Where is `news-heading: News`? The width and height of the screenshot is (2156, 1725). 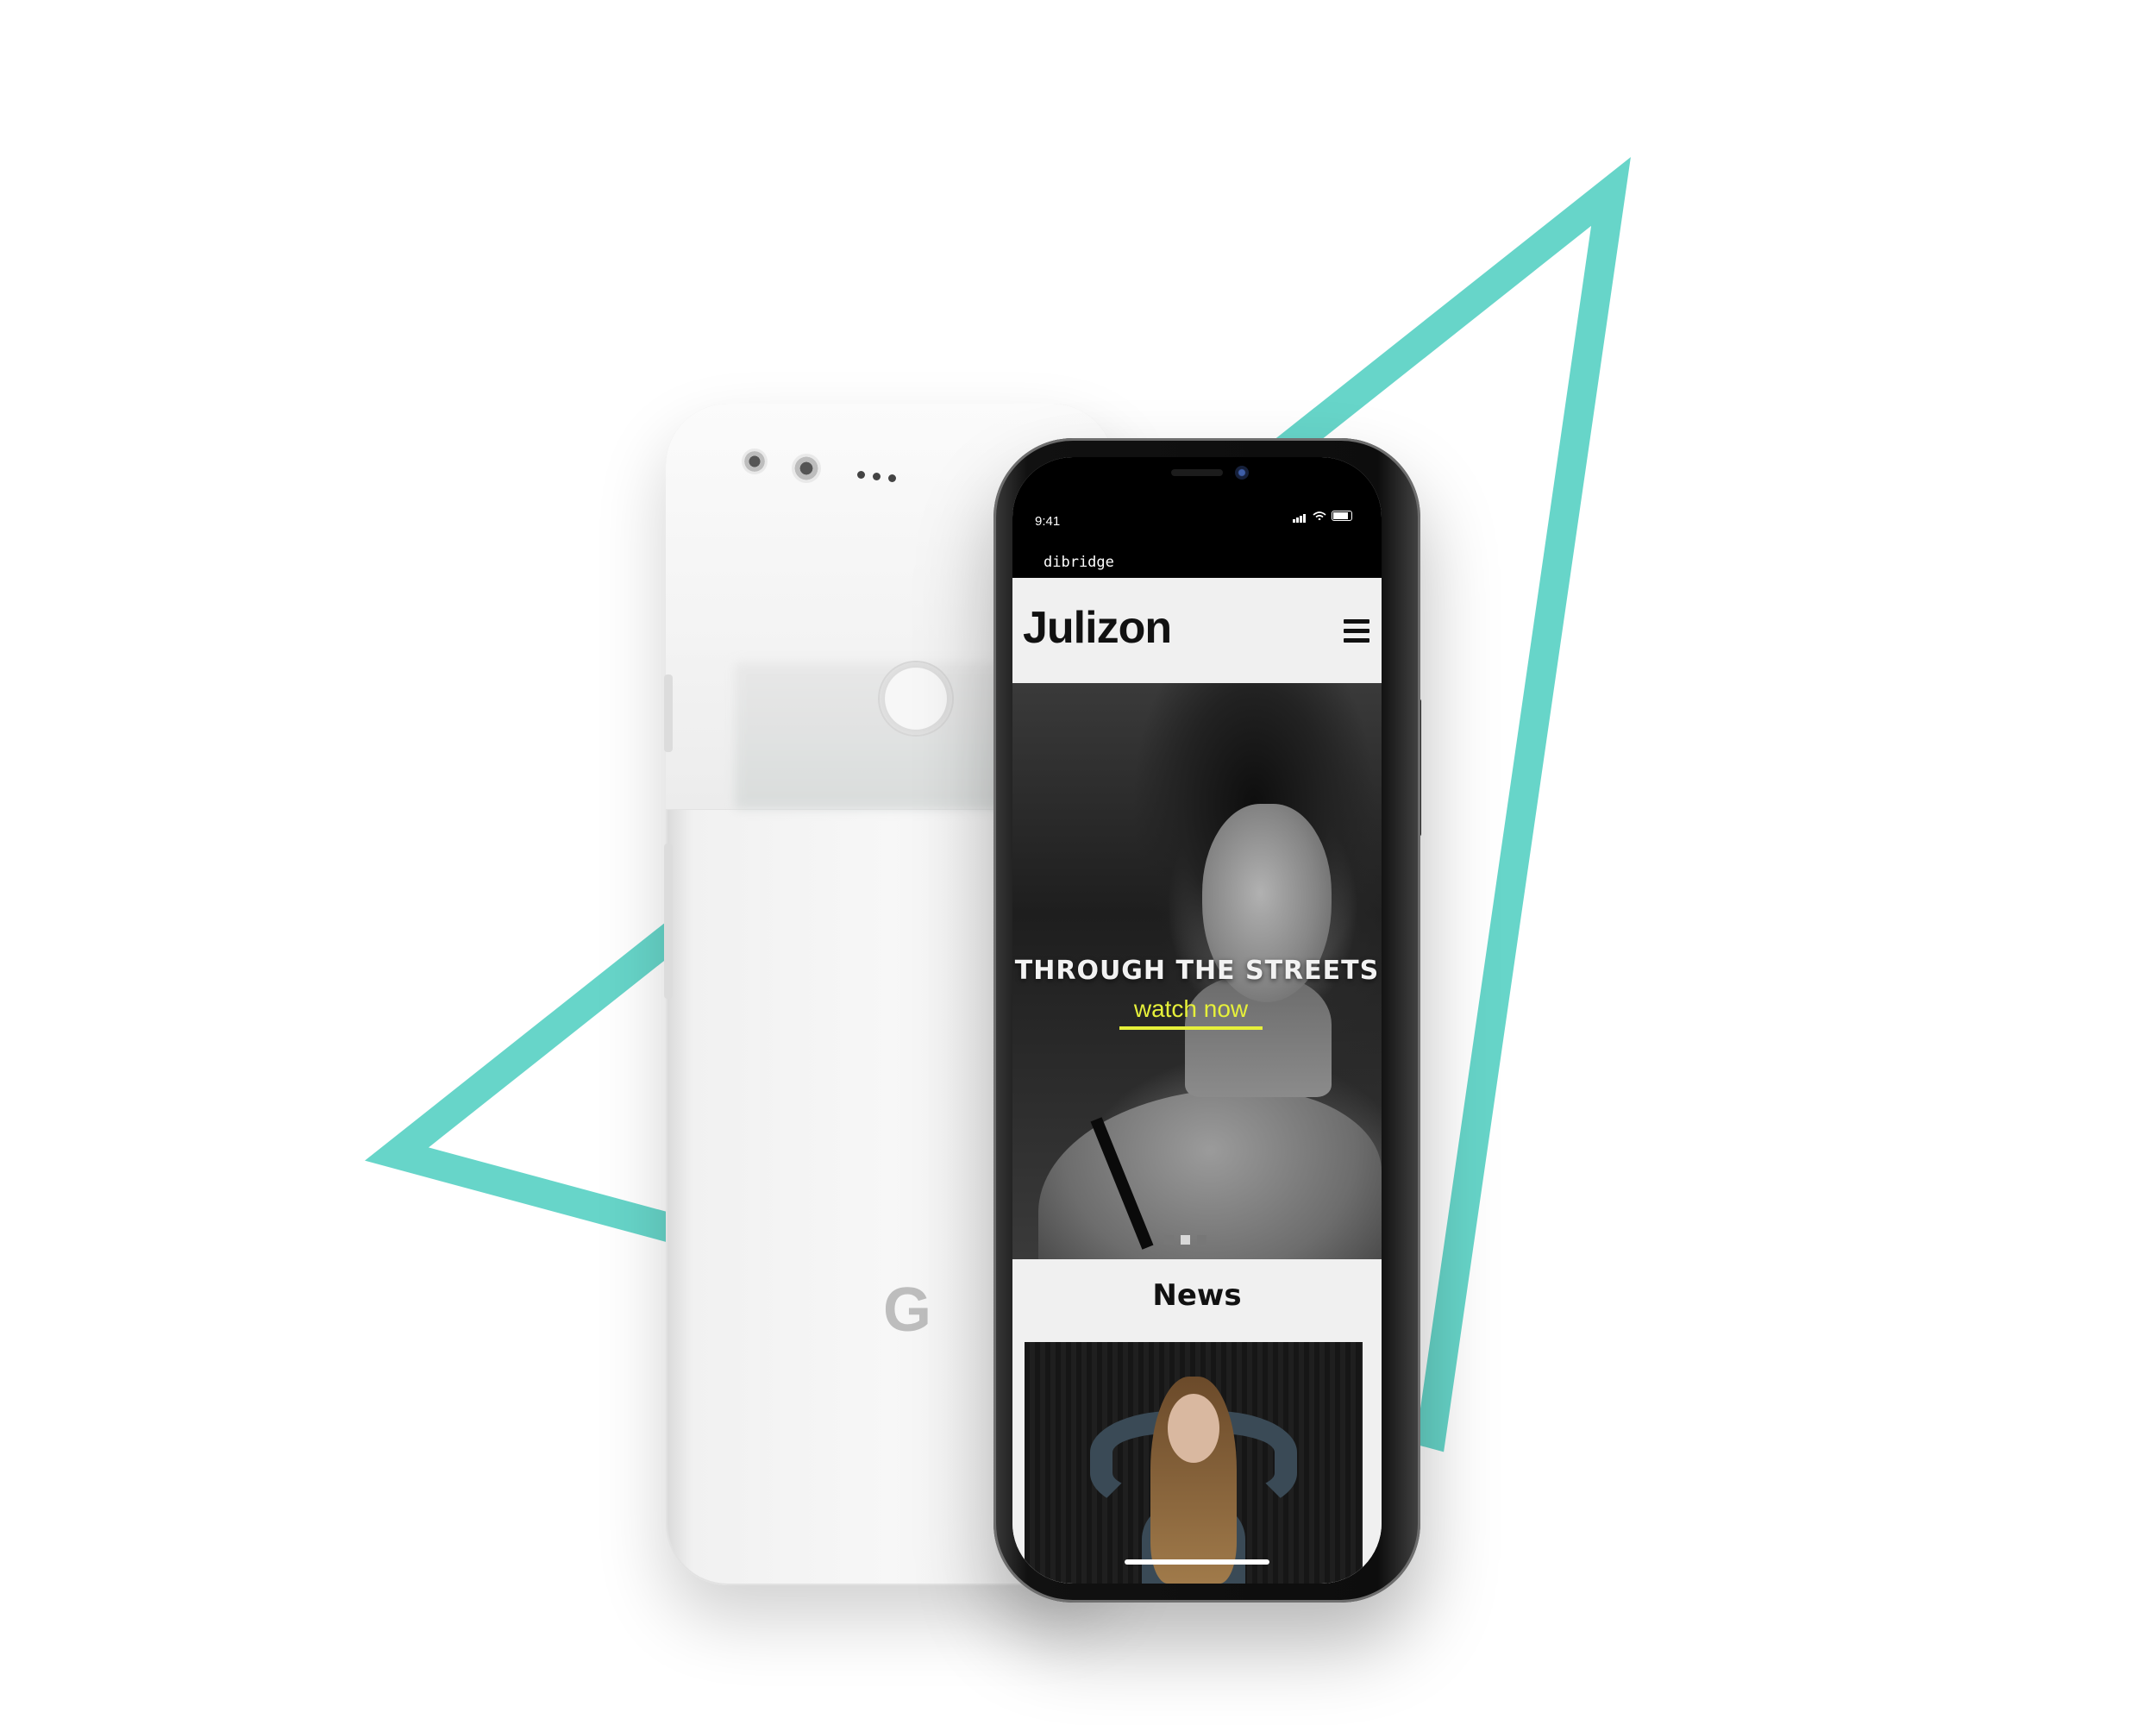
news-heading: News is located at coordinates (1197, 1296).